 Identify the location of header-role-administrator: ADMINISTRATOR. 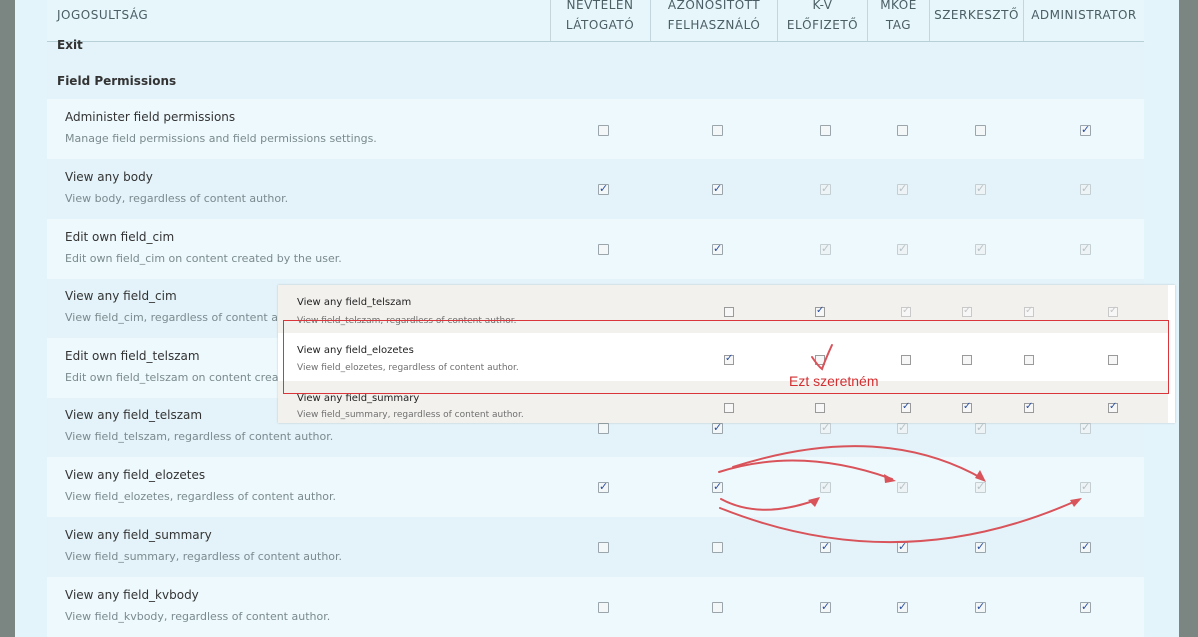
(1084, 14).